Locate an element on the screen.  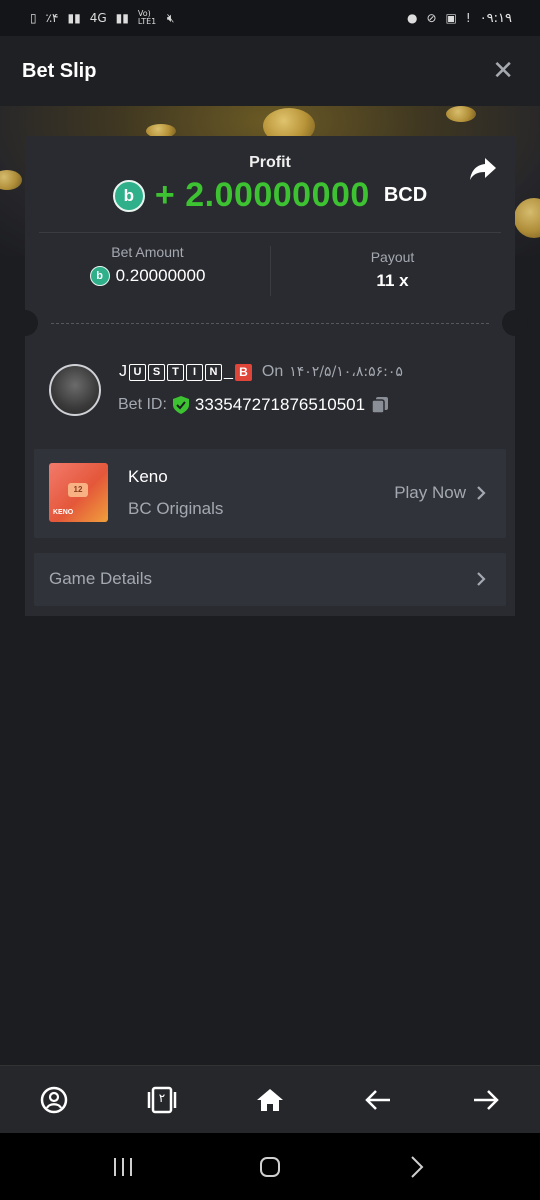
thumb-number: 12 is located at coordinates (78, 490).